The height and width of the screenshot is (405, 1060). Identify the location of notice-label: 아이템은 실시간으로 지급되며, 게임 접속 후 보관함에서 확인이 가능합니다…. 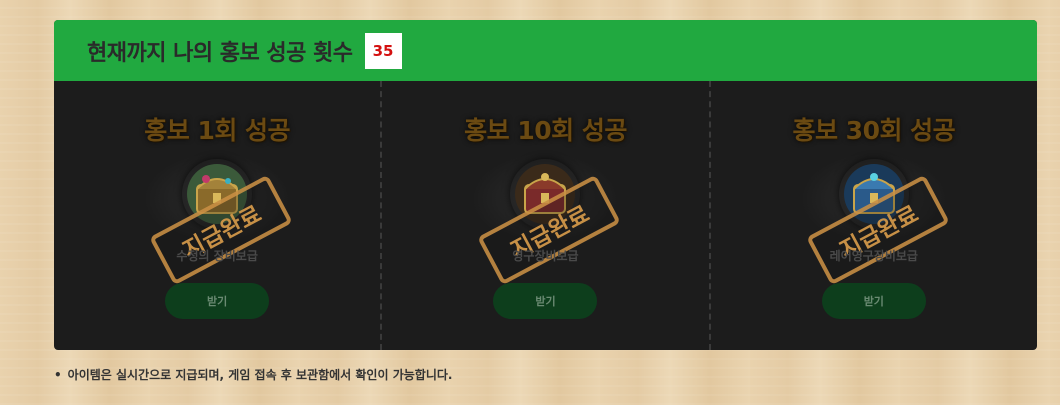
(260, 375).